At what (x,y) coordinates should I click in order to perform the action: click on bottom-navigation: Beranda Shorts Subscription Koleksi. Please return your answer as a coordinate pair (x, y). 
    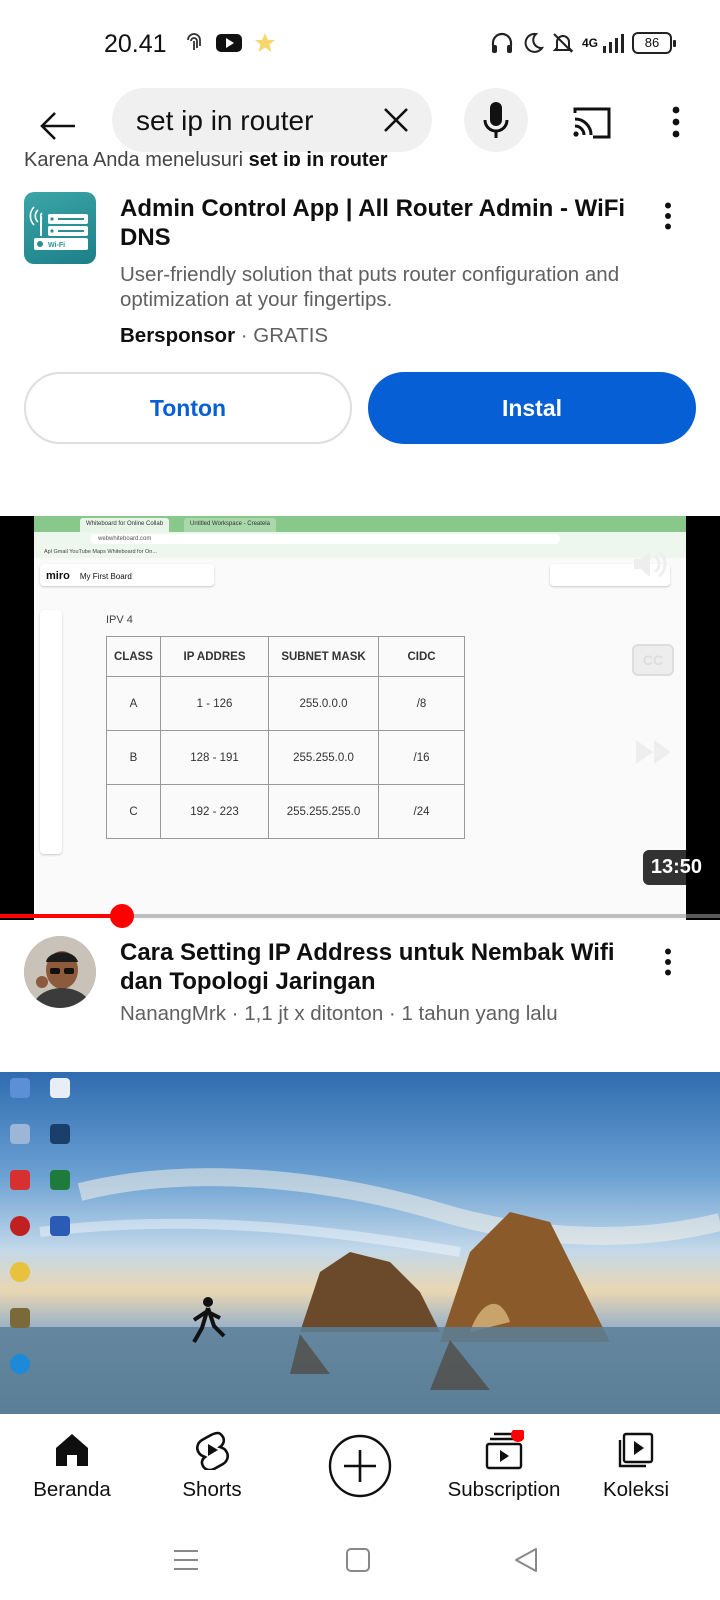
    Looking at the image, I should click on (360, 1468).